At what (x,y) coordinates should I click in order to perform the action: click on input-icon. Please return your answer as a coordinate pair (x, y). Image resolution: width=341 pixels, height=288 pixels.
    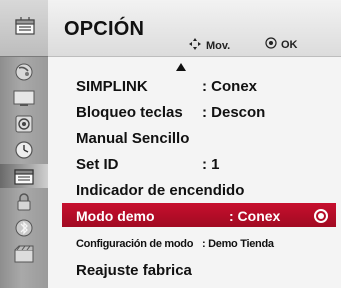
    Looking at the image, I should click on (24, 228).